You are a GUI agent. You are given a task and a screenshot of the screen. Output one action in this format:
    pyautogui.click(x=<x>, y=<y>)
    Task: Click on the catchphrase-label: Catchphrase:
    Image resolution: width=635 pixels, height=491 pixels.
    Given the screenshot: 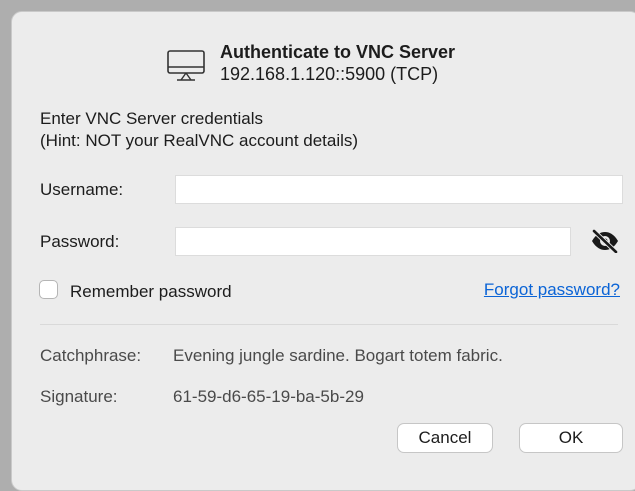 What is the action you would take?
    pyautogui.click(x=91, y=355)
    